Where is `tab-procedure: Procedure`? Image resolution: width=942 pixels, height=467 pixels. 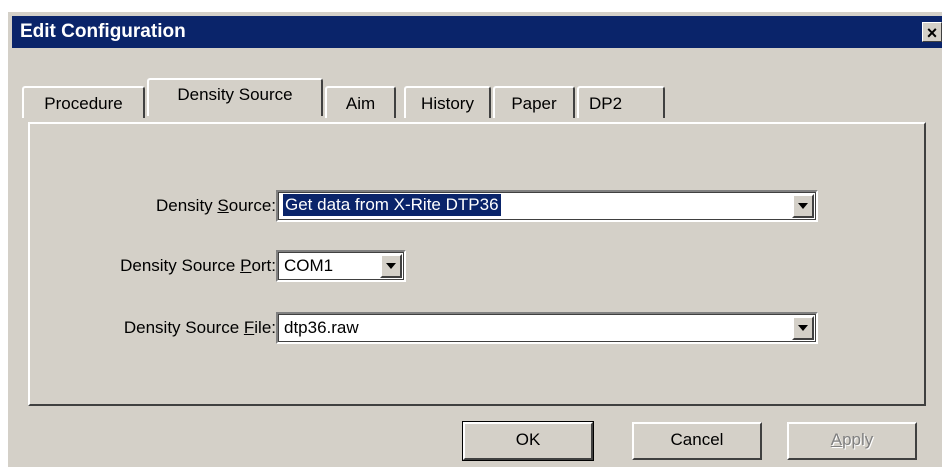
tab-procedure: Procedure is located at coordinates (83, 102).